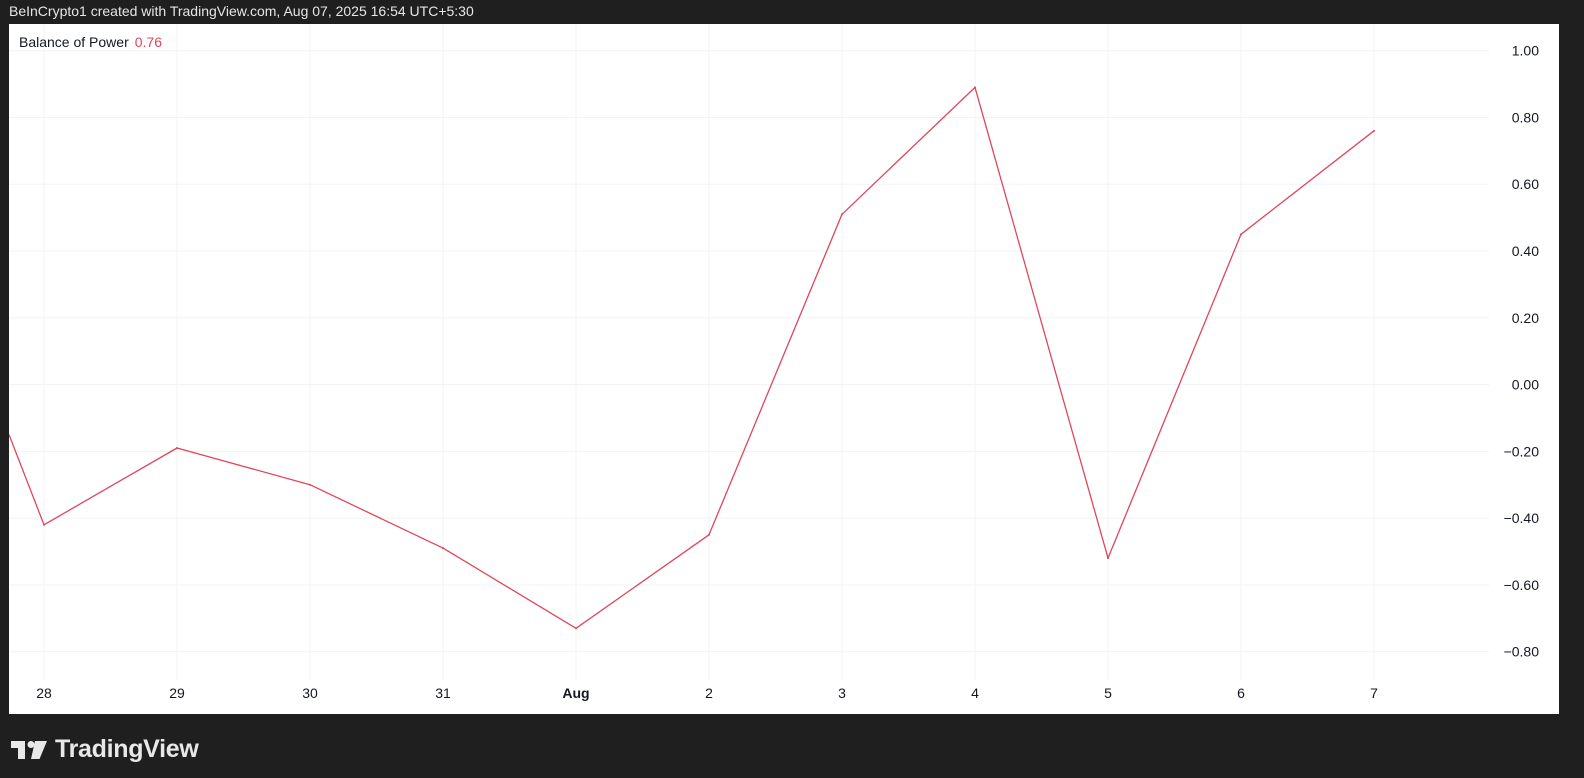  I want to click on tradingview-brand: TradingView, so click(105, 749).